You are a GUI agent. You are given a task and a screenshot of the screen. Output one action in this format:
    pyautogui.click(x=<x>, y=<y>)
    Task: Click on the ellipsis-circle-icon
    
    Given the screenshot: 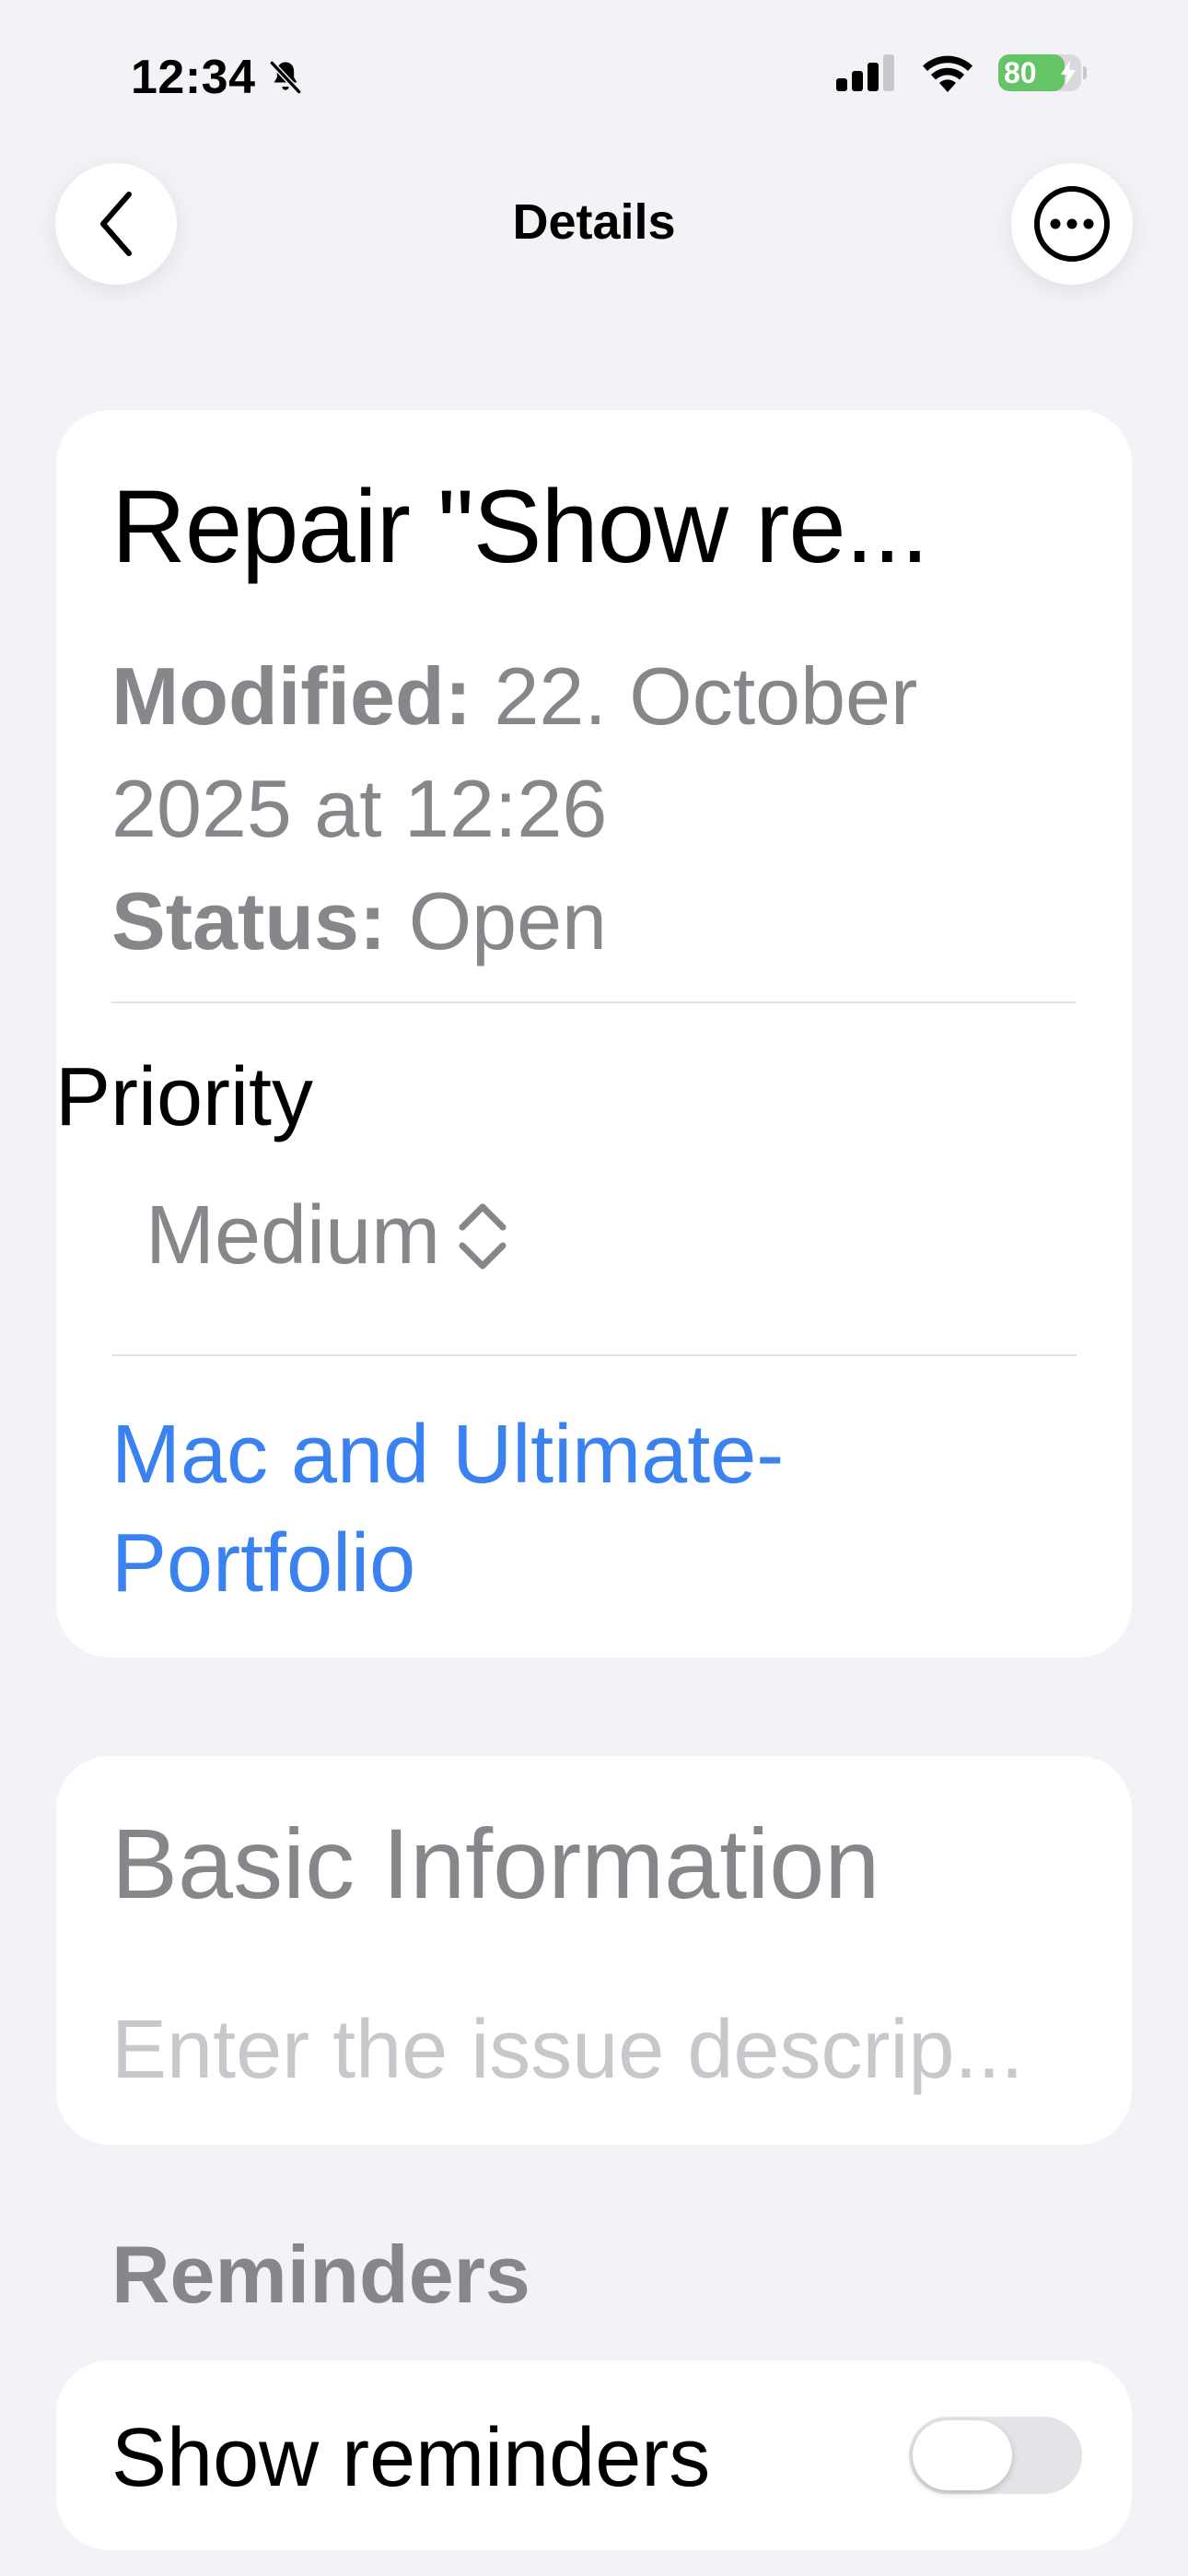 What is the action you would take?
    pyautogui.click(x=1072, y=224)
    